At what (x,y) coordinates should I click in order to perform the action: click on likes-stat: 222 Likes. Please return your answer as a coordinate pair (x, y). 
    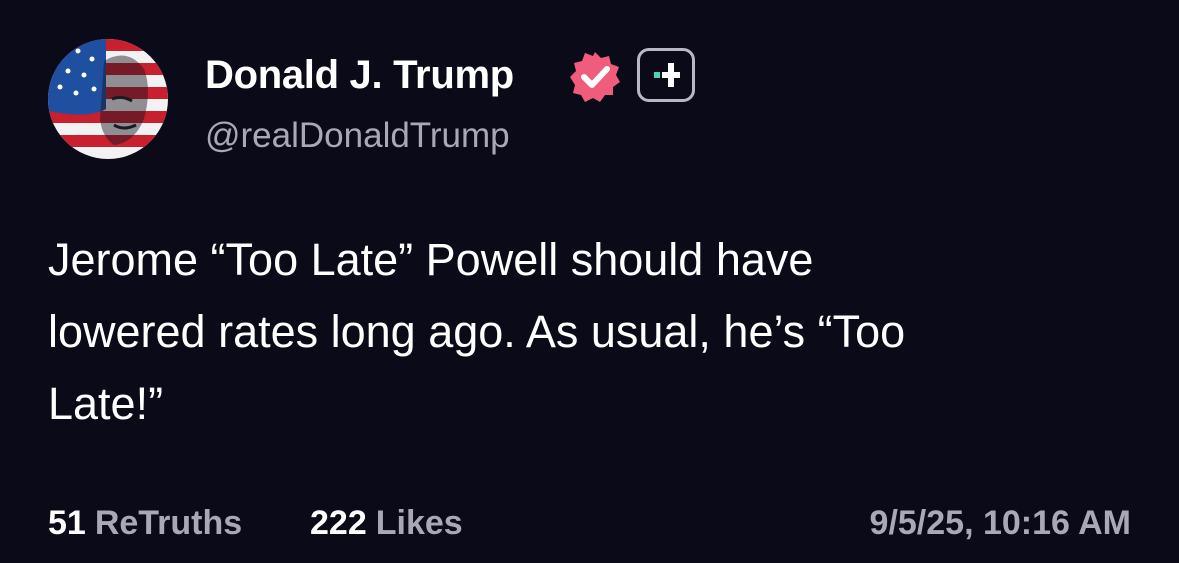
    Looking at the image, I should click on (386, 523).